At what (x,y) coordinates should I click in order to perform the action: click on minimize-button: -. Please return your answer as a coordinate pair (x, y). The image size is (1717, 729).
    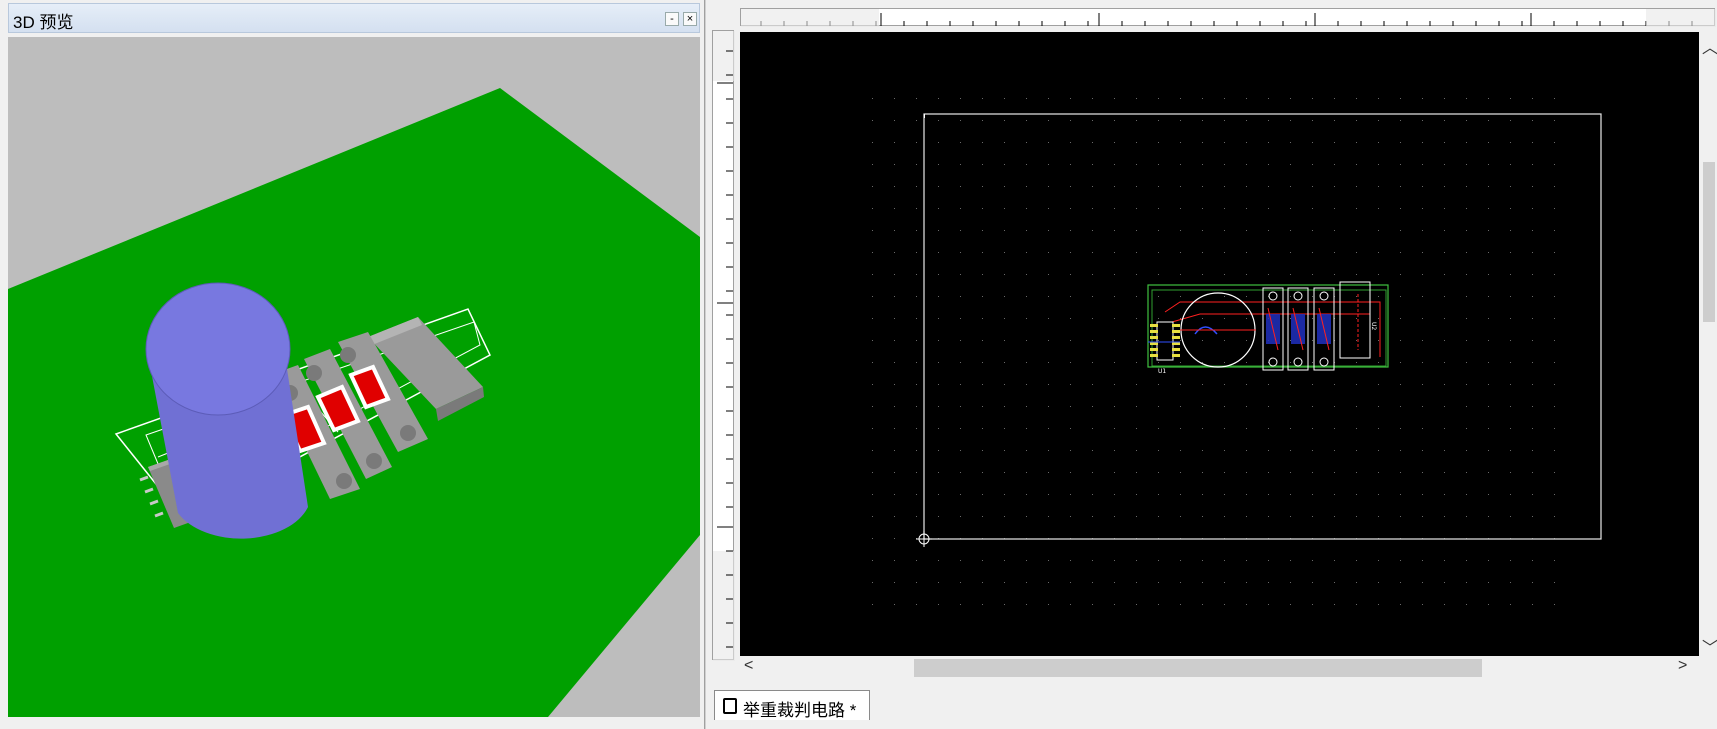
    Looking at the image, I should click on (672, 19).